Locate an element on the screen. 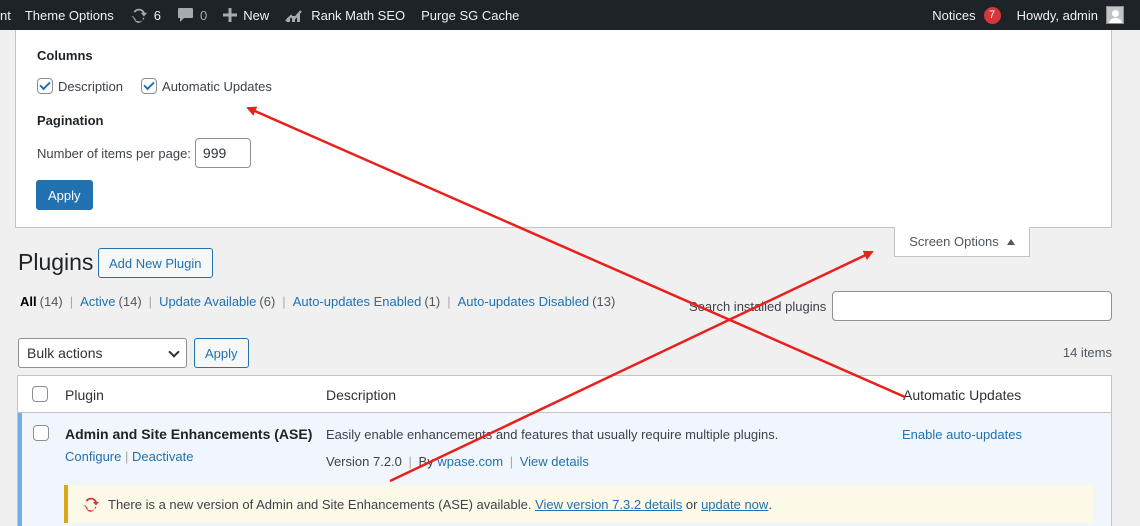  filter-update-available: Update Available is located at coordinates (207, 301).